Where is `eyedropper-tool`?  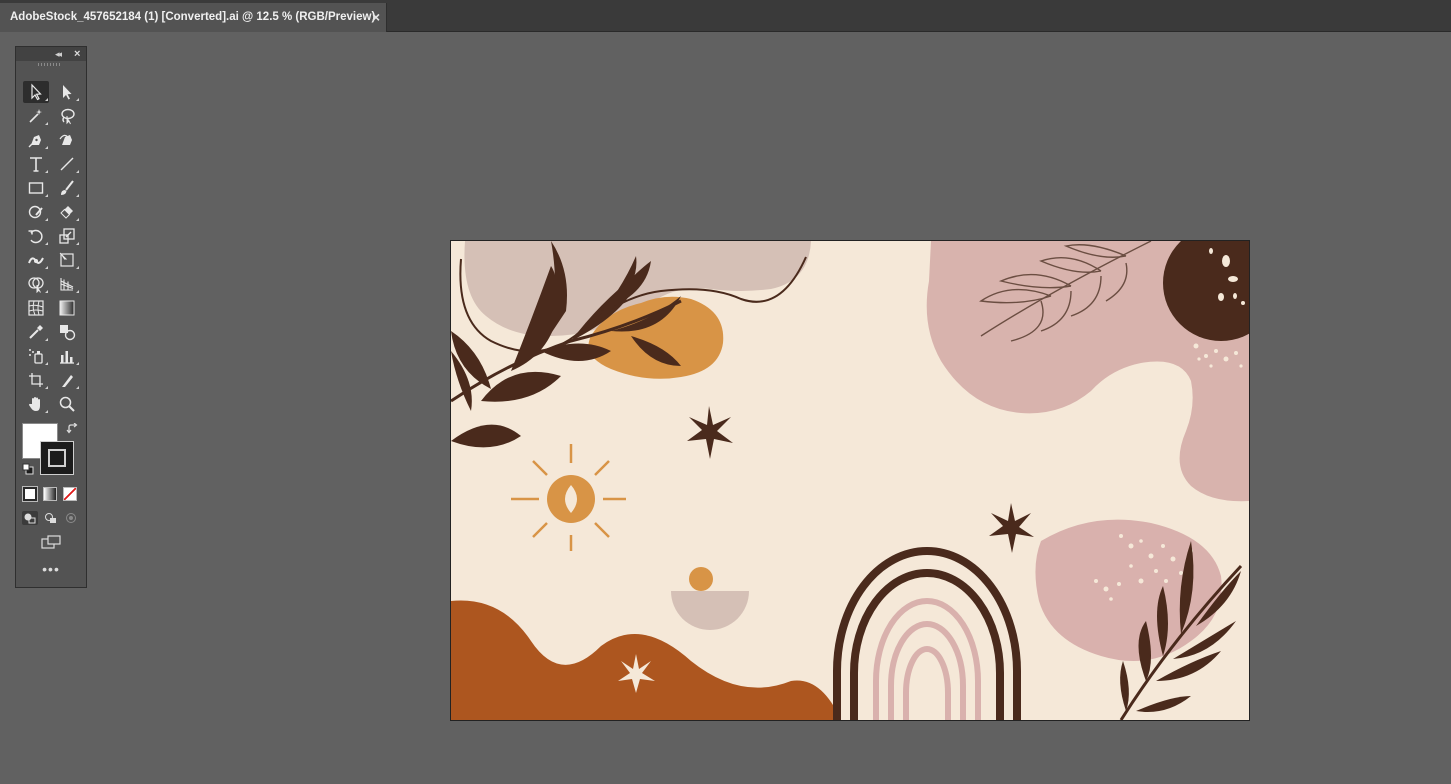 eyedropper-tool is located at coordinates (36, 332).